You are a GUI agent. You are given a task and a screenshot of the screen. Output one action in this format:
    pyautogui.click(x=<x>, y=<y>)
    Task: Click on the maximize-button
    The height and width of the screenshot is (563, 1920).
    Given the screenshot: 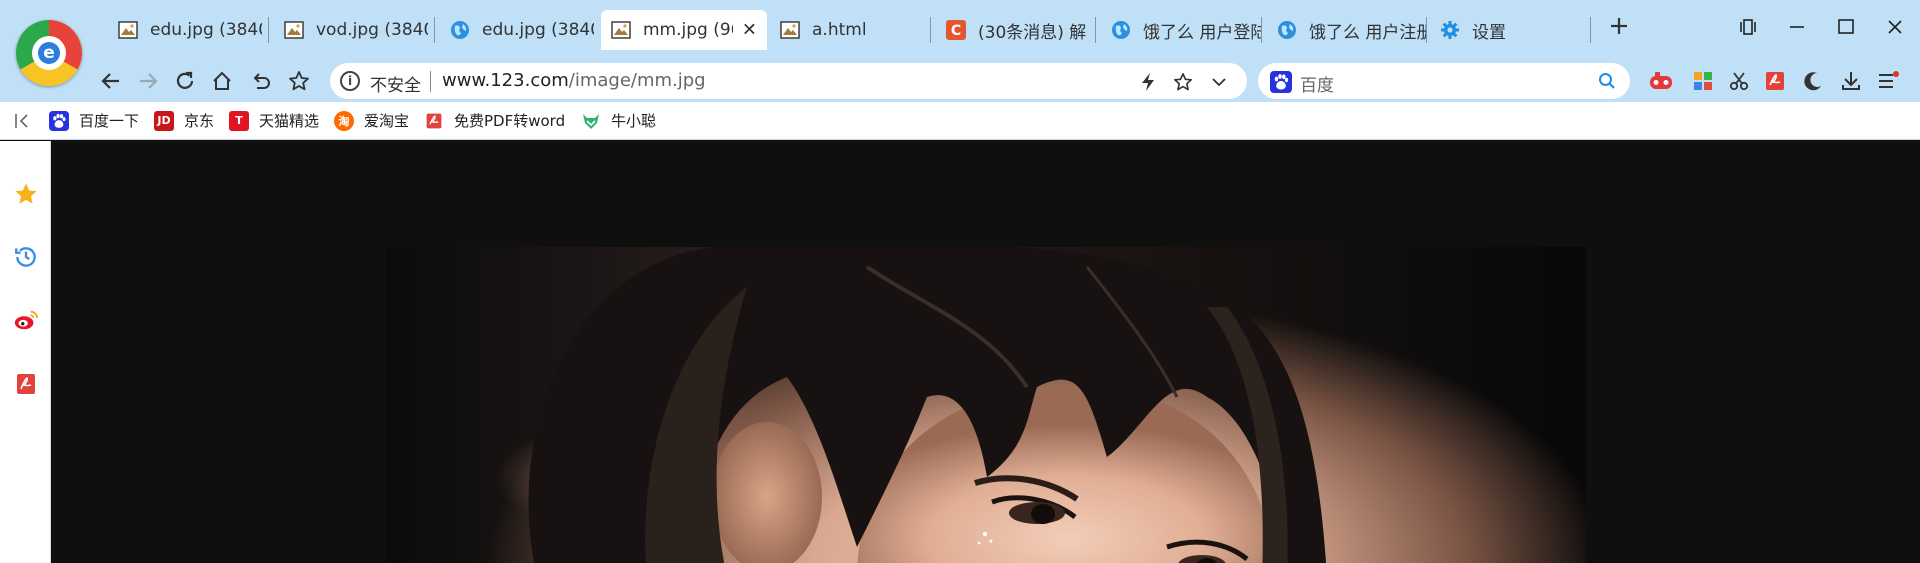 What is the action you would take?
    pyautogui.click(x=1846, y=27)
    